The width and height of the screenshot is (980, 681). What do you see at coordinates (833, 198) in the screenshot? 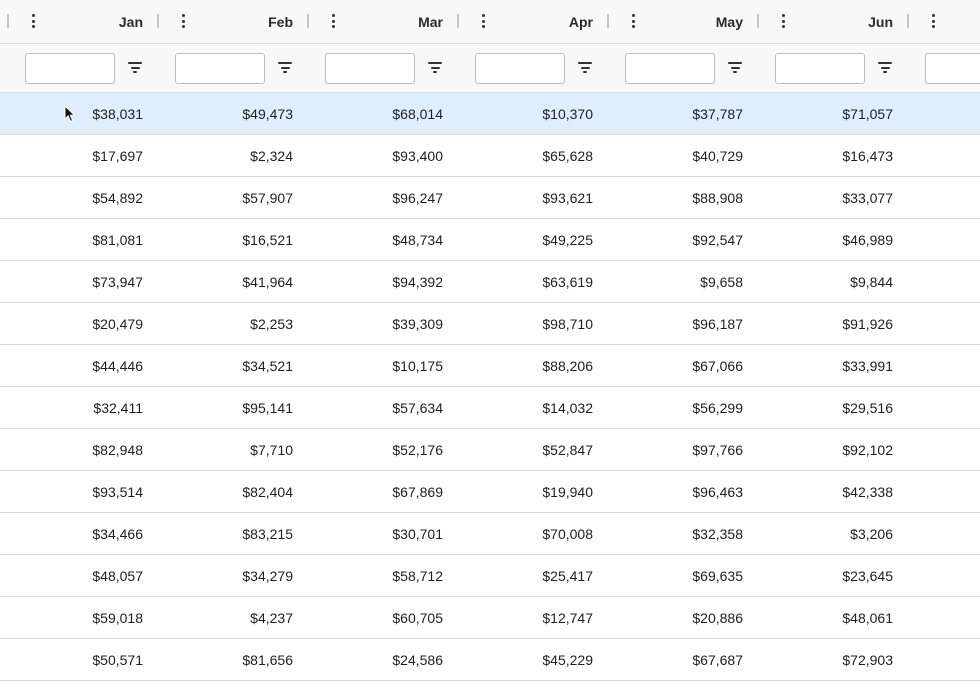
I see `table-cell-jun: $33,077` at bounding box center [833, 198].